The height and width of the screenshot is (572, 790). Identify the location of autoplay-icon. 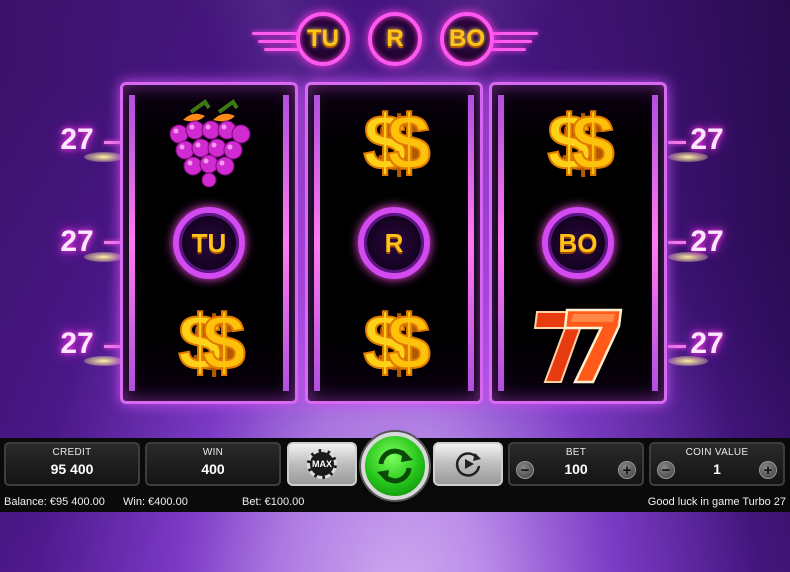
(468, 464).